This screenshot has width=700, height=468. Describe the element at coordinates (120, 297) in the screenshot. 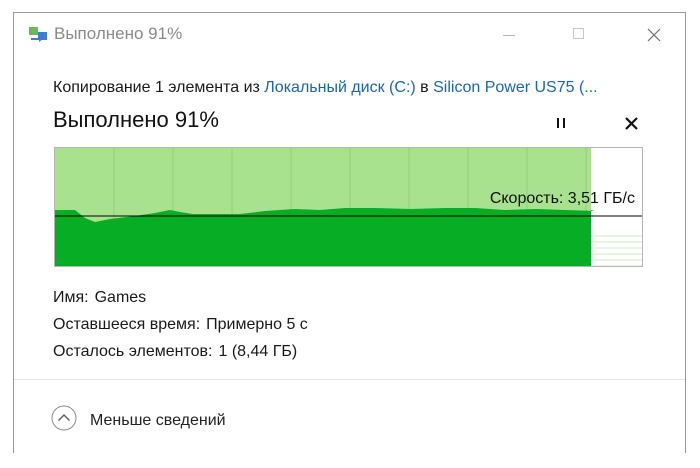

I see `name-value: Games` at that location.